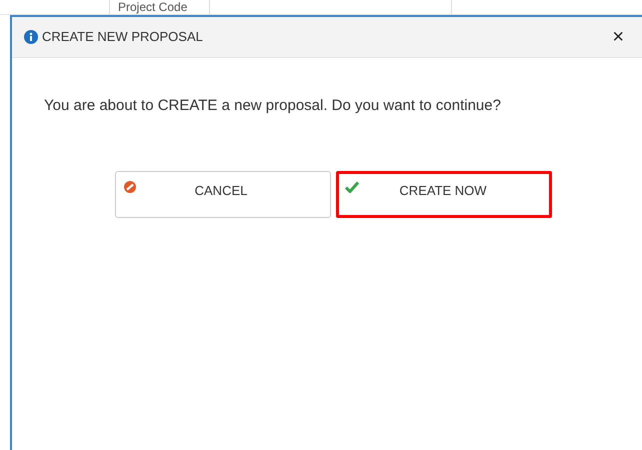  Describe the element at coordinates (160, 7) in the screenshot. I see `column-header: Project Code` at that location.